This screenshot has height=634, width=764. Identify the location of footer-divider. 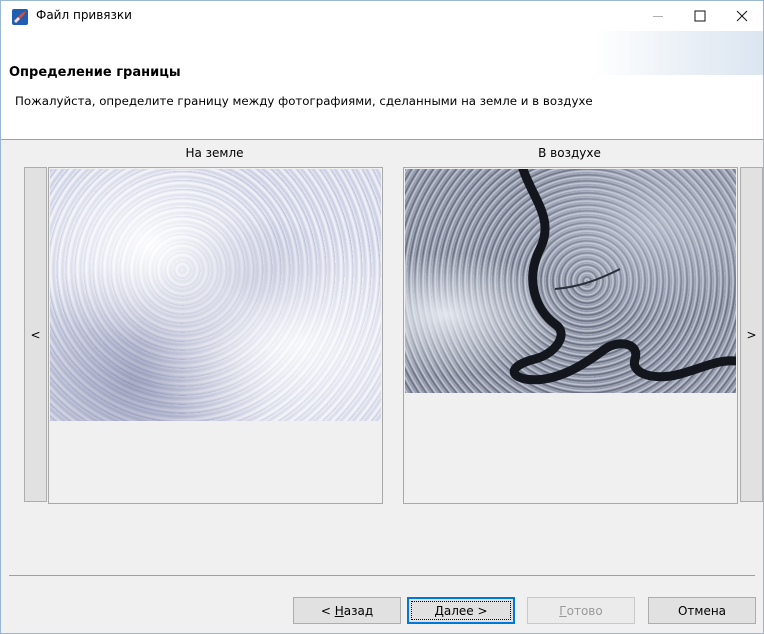
(382, 575).